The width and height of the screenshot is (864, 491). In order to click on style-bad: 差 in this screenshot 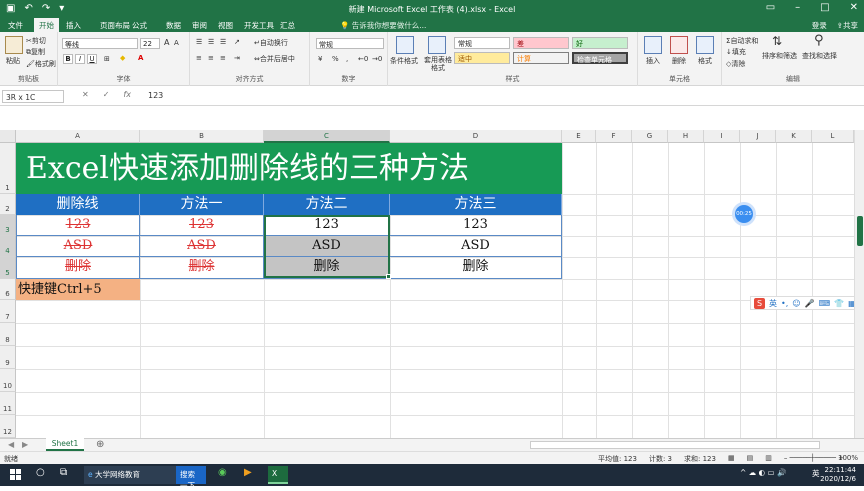, I will do `click(541, 43)`.